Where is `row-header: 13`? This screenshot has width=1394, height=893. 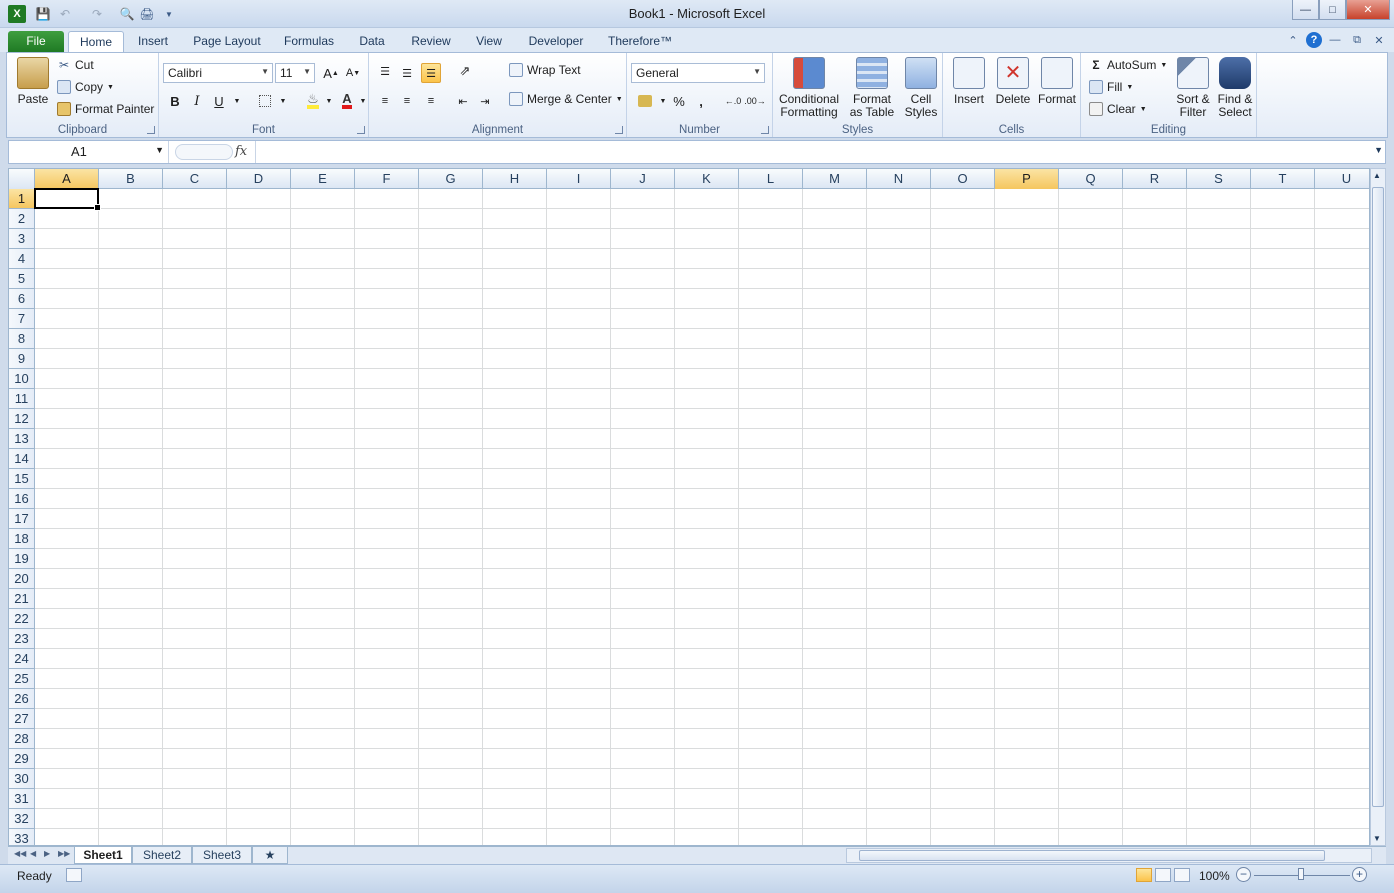
row-header: 13 is located at coordinates (22, 439).